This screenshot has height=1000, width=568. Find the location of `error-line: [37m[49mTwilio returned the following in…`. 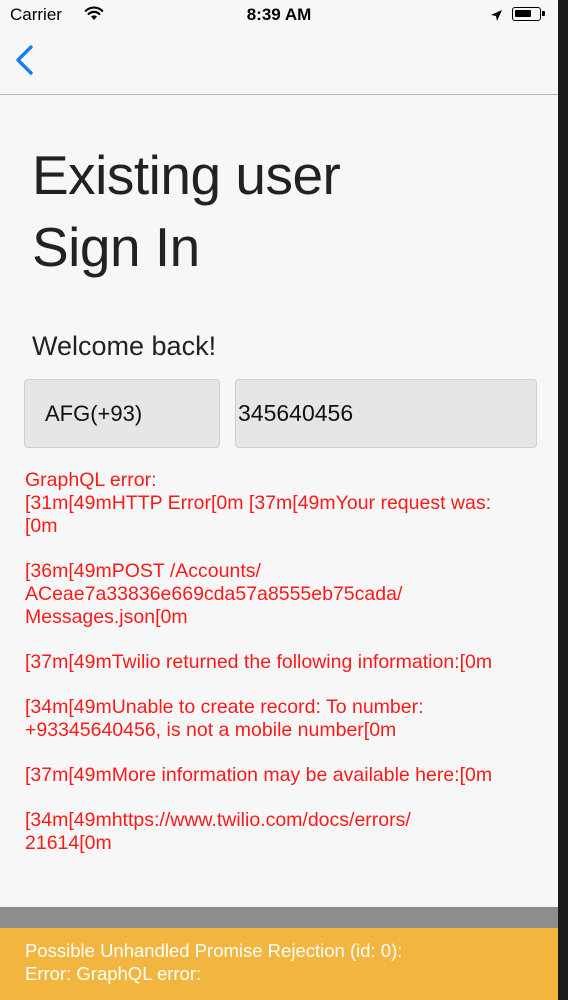

error-line: [37m[49mTwilio returned the following in… is located at coordinates (259, 662).